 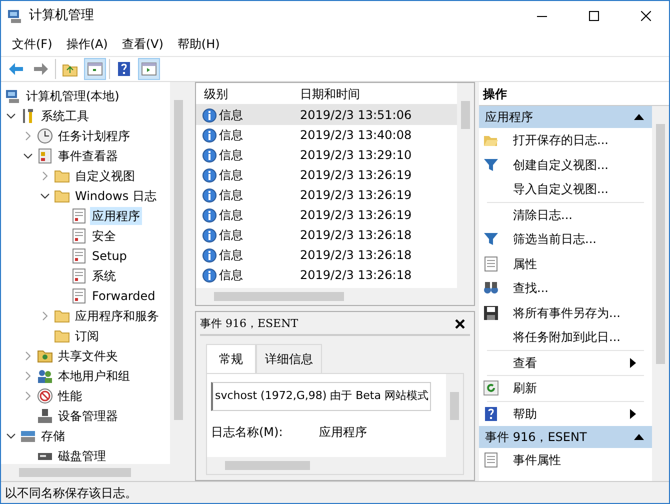 I want to click on event-row: 信息 2019/2/3 13:29:10, so click(x=326, y=155).